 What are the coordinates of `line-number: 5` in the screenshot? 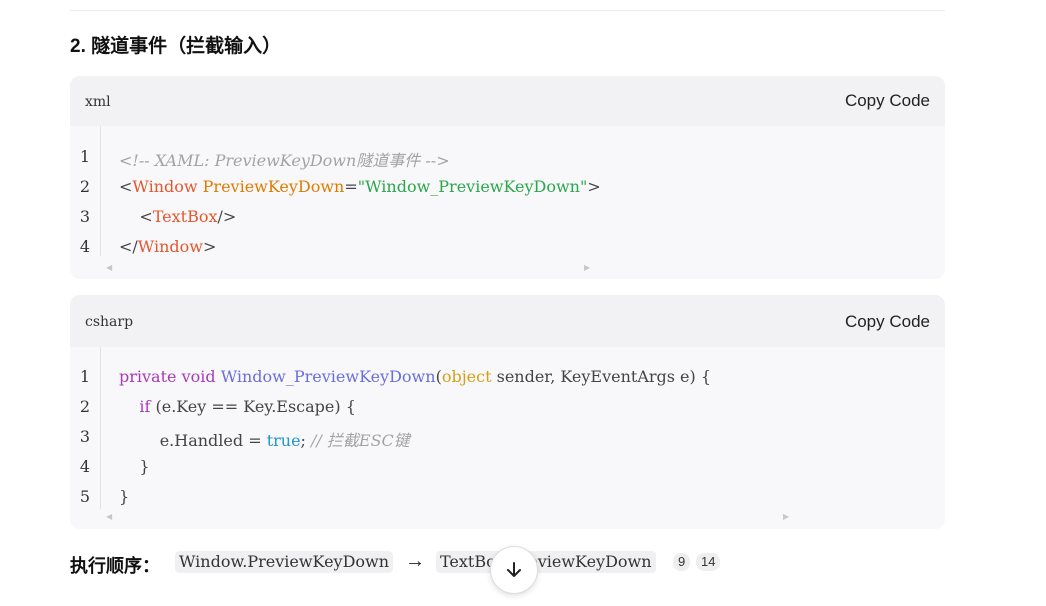 It's located at (84, 496).